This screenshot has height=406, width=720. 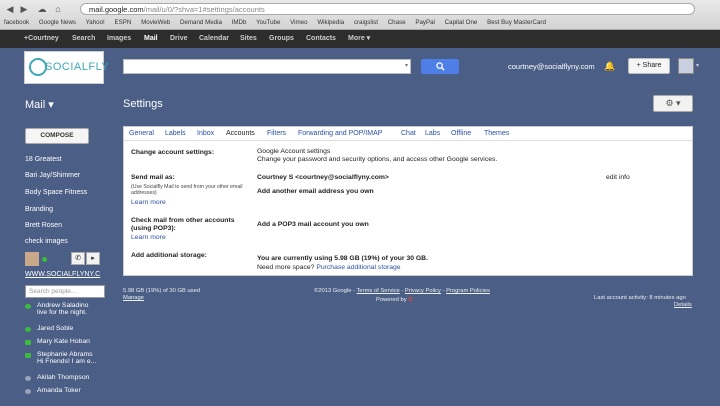 What do you see at coordinates (640, 298) in the screenshot?
I see `last-activity: Last account activity: 8 minutes ago` at bounding box center [640, 298].